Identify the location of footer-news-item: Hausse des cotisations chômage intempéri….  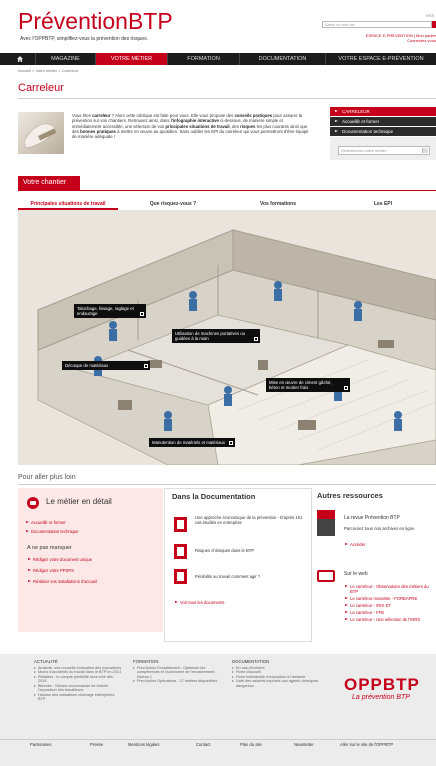
(78, 697).